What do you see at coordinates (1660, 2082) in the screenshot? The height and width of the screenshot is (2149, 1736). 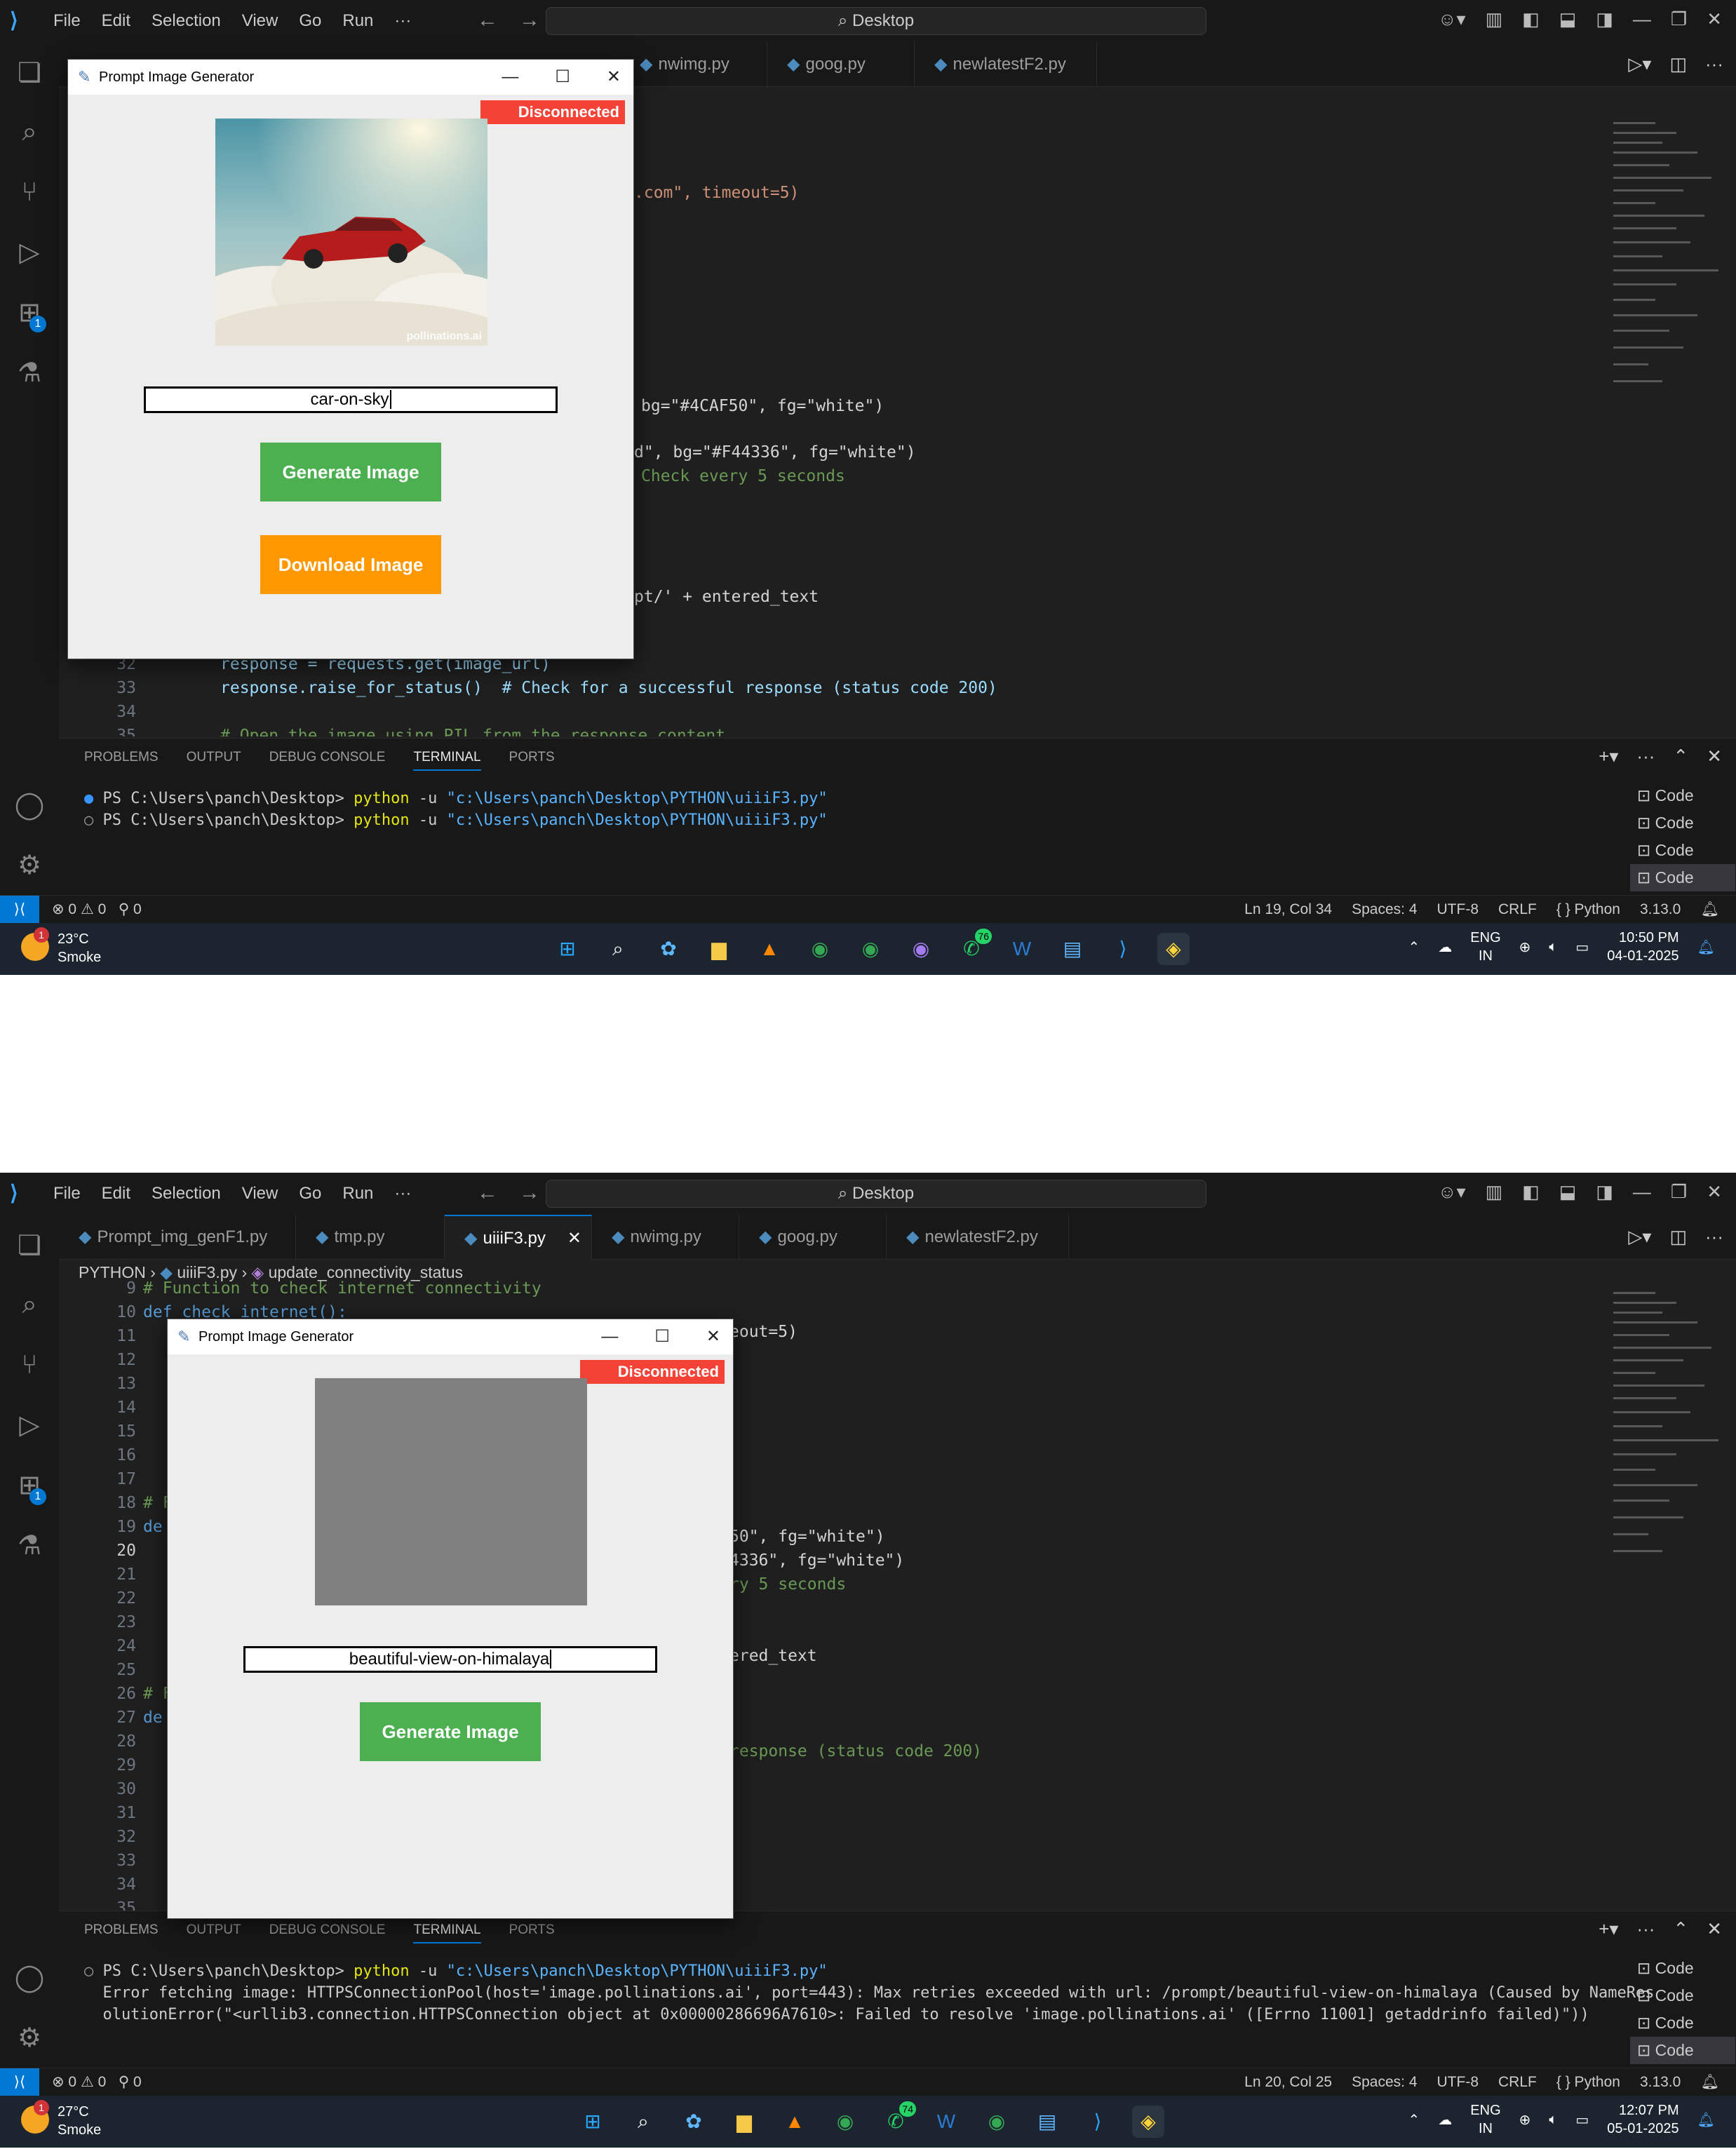 I see `python-version: 3.13.0` at bounding box center [1660, 2082].